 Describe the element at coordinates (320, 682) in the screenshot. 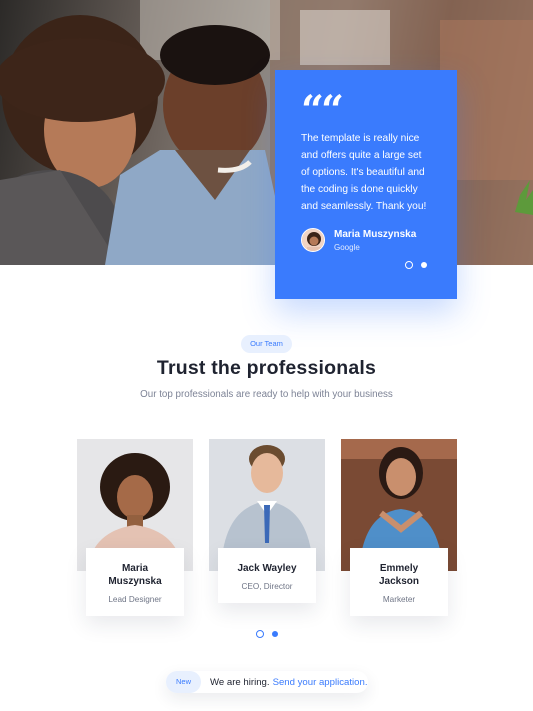

I see `send-application-link: Send your application.` at that location.